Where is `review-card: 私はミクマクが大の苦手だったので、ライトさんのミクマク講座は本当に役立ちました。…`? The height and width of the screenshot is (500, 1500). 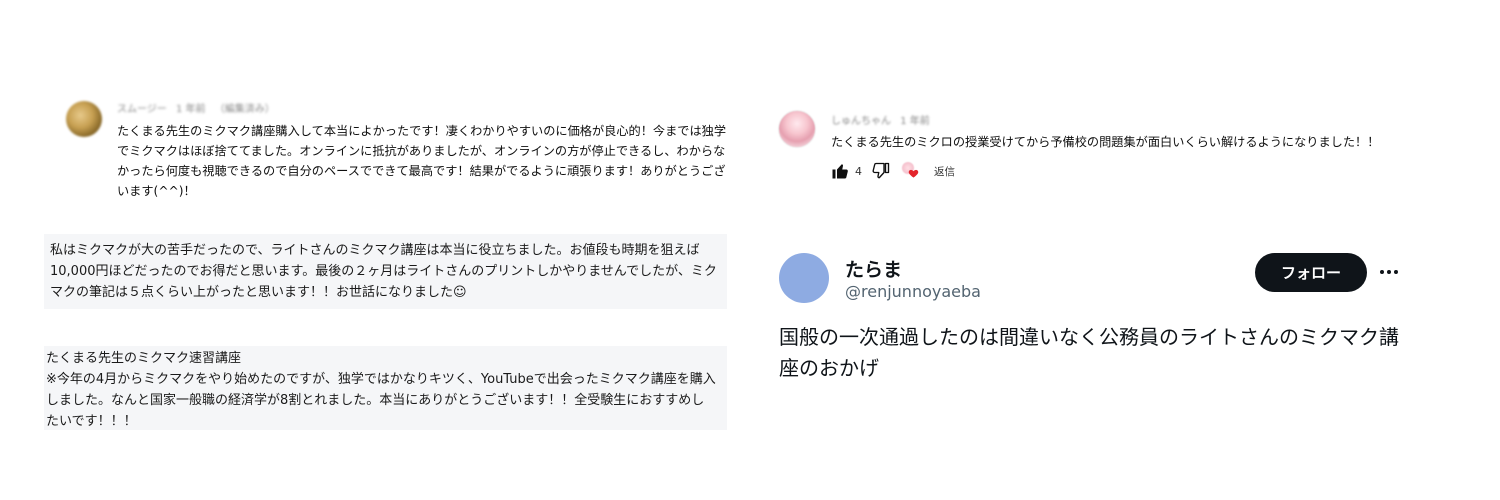
review-card: 私はミクマクが大の苦手だったので、ライトさんのミクマク講座は本当に役立ちました。… is located at coordinates (385, 271).